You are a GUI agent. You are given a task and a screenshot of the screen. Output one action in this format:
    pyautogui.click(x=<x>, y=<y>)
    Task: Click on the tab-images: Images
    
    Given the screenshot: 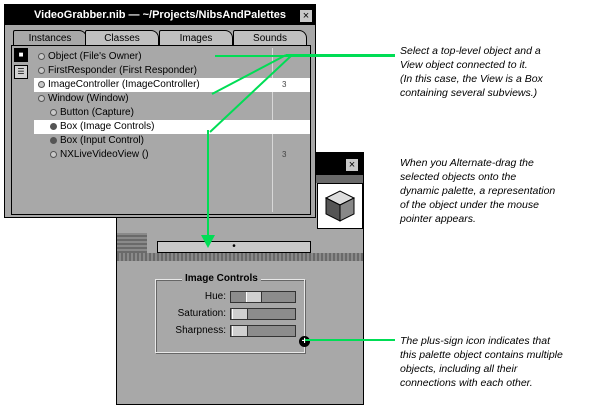 What is the action you would take?
    pyautogui.click(x=196, y=38)
    